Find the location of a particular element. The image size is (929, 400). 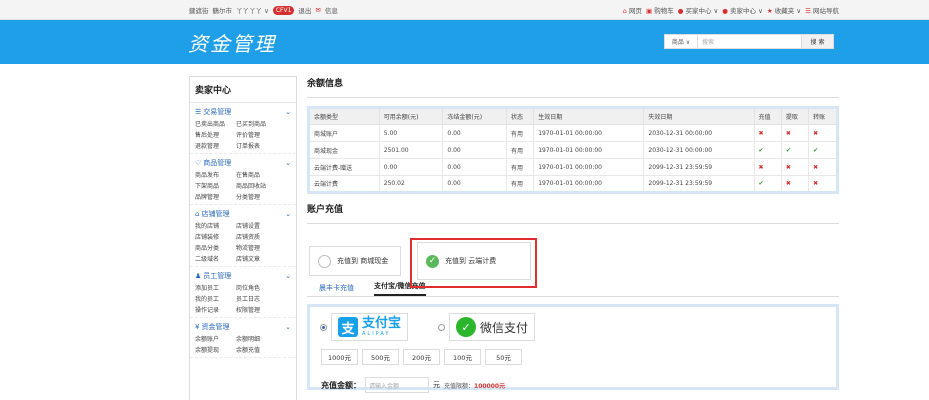

sidebar-item: 我的店铺 is located at coordinates (215, 225).